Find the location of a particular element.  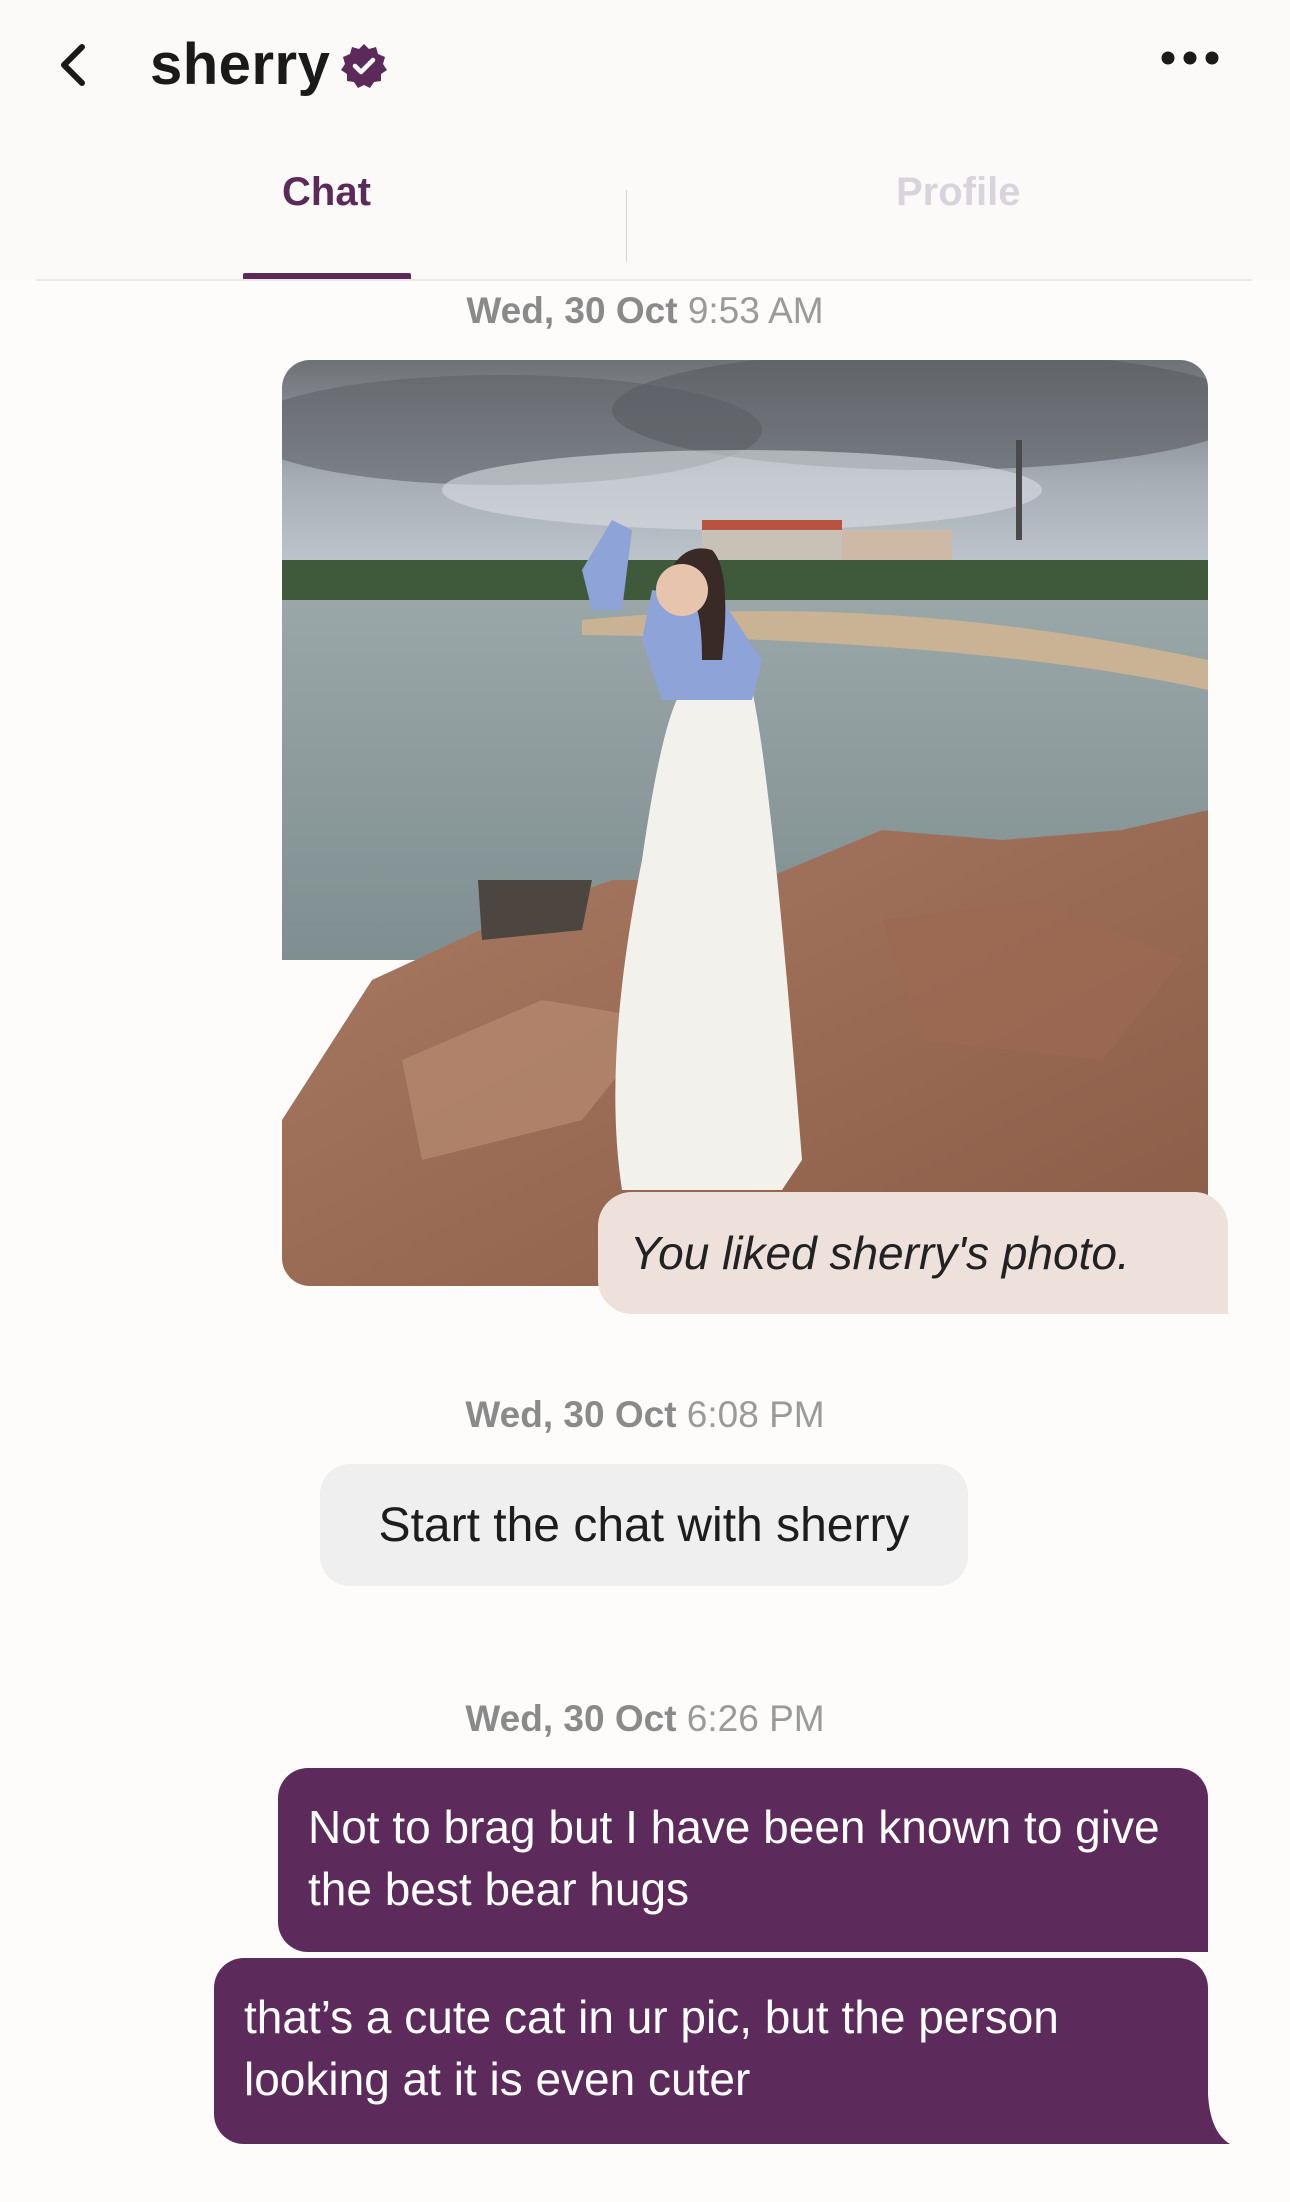

start-chat-prompt: Start the chat with sherry is located at coordinates (644, 1525).